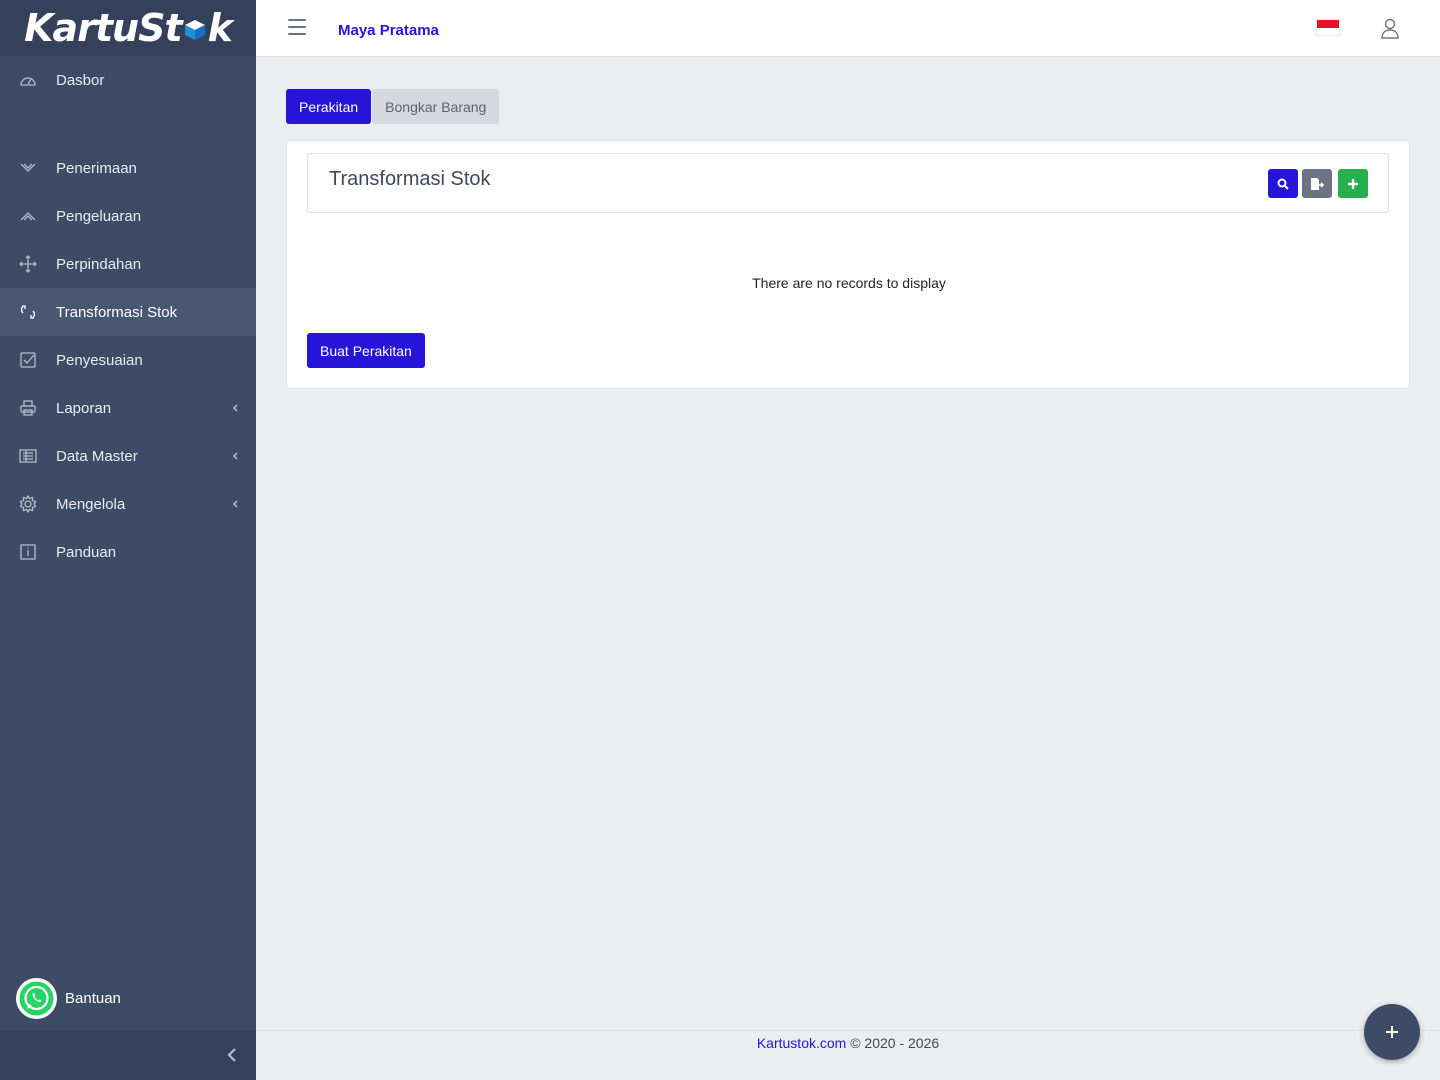  I want to click on floating-add-button, so click(1392, 1032).